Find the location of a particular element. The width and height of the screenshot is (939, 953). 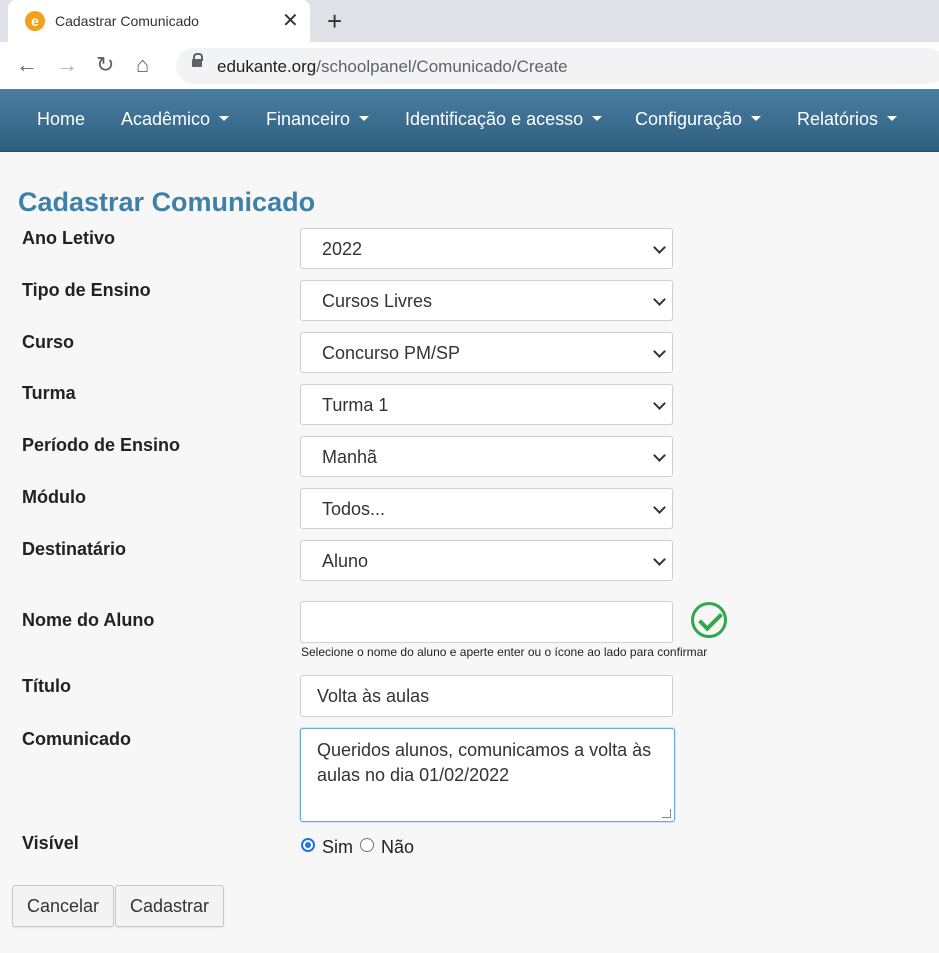

tipo-ensino-label: Tipo de Ensino is located at coordinates (86, 290).